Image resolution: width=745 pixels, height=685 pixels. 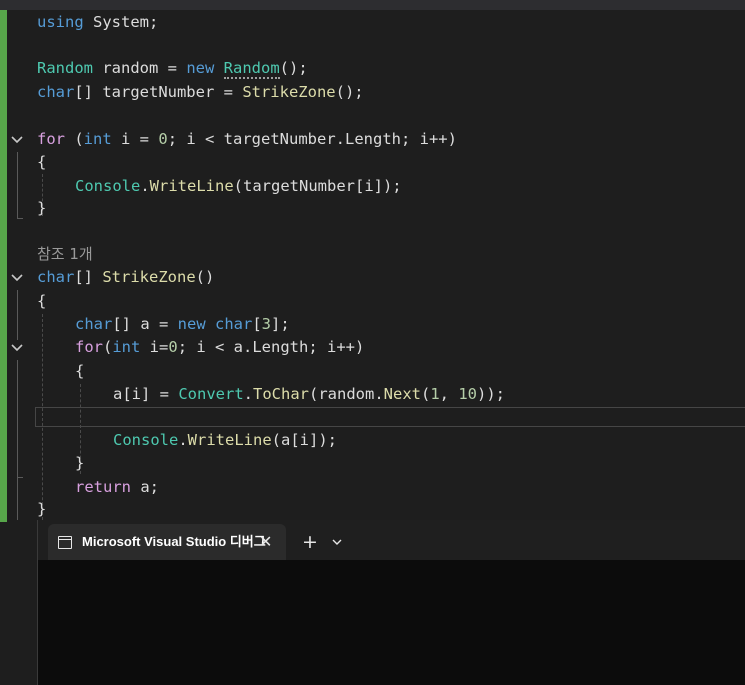 I want to click on change-tracking-bar, so click(x=3, y=266).